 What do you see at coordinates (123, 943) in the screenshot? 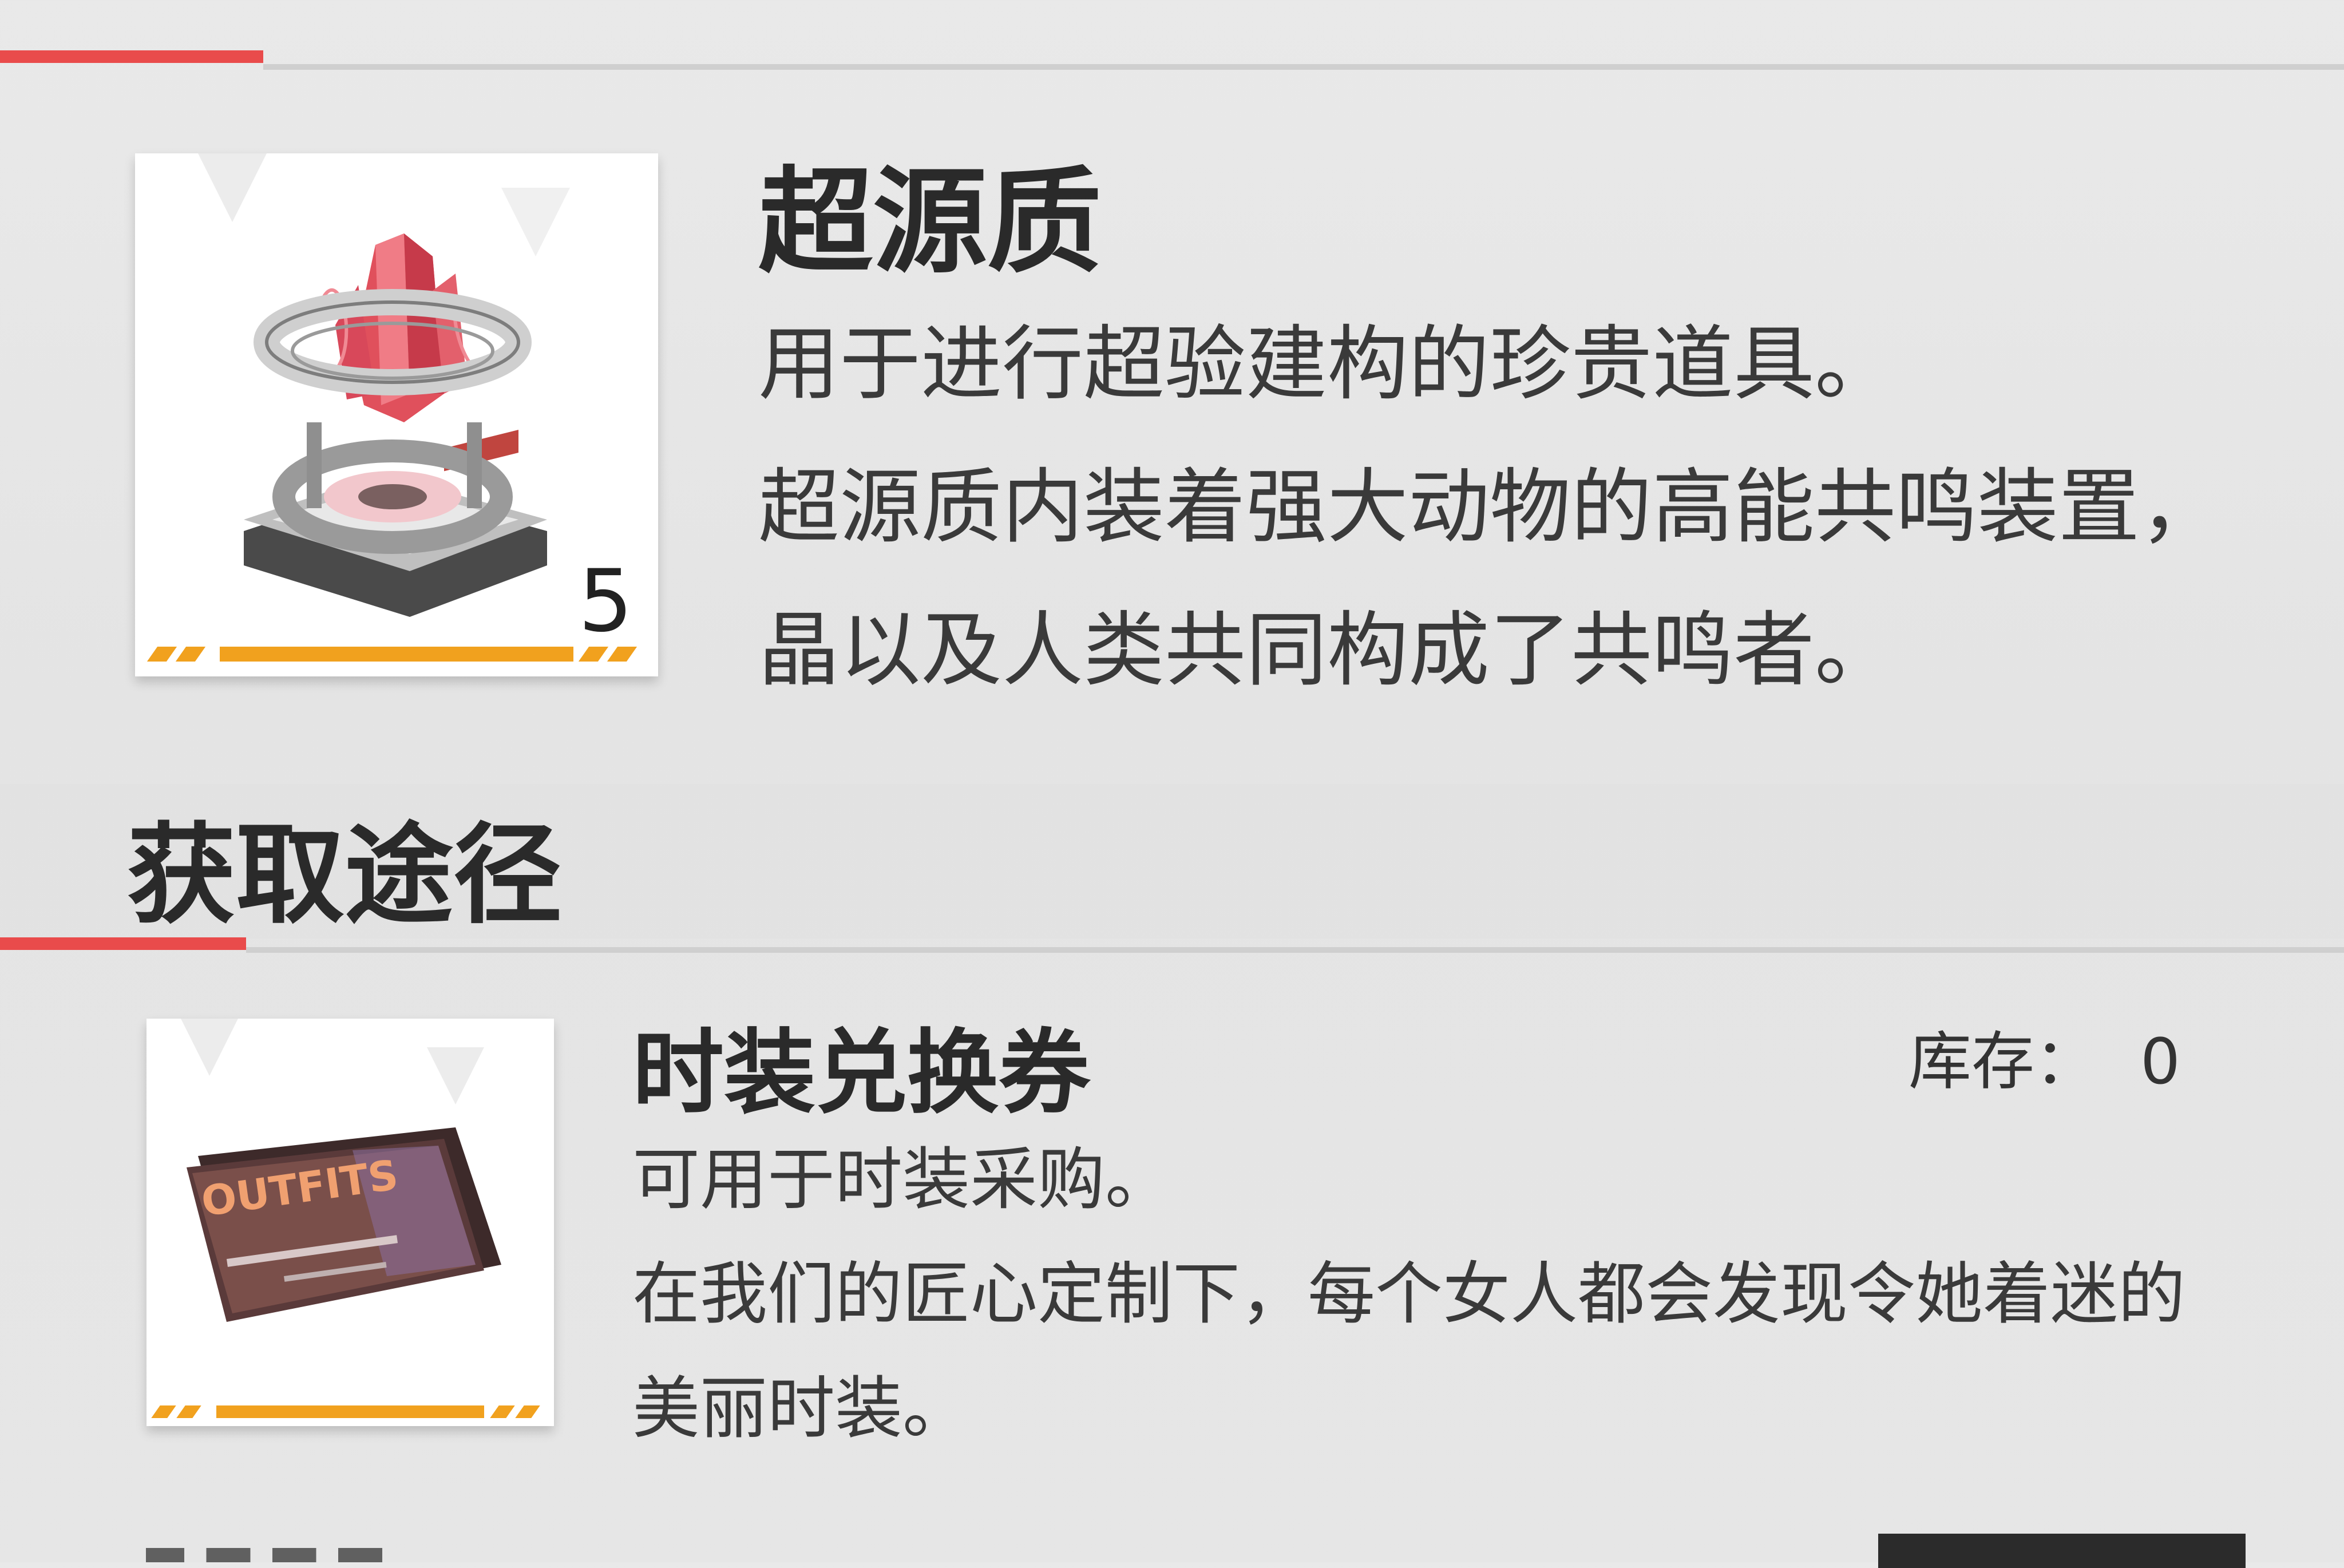
I see `acquisition-accent-line` at bounding box center [123, 943].